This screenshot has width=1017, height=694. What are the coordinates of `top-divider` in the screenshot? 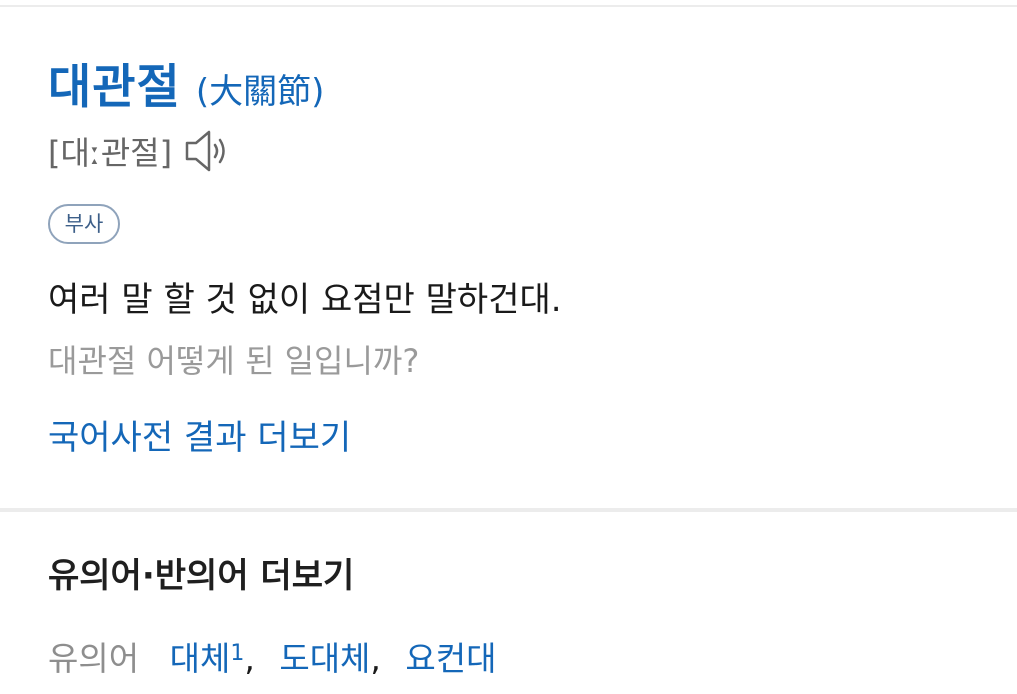 It's located at (508, 6).